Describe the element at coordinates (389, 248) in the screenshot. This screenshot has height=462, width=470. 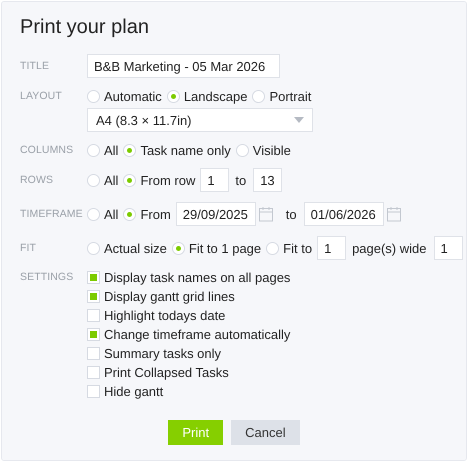
I see `field-label: page(s) wide` at that location.